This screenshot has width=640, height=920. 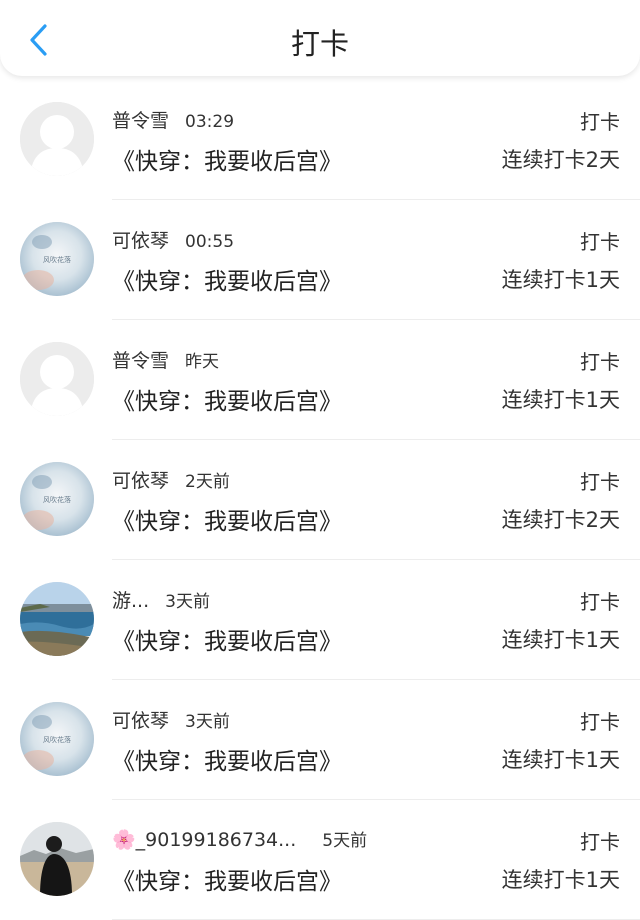 I want to click on timestamp: 03:29, so click(x=210, y=122).